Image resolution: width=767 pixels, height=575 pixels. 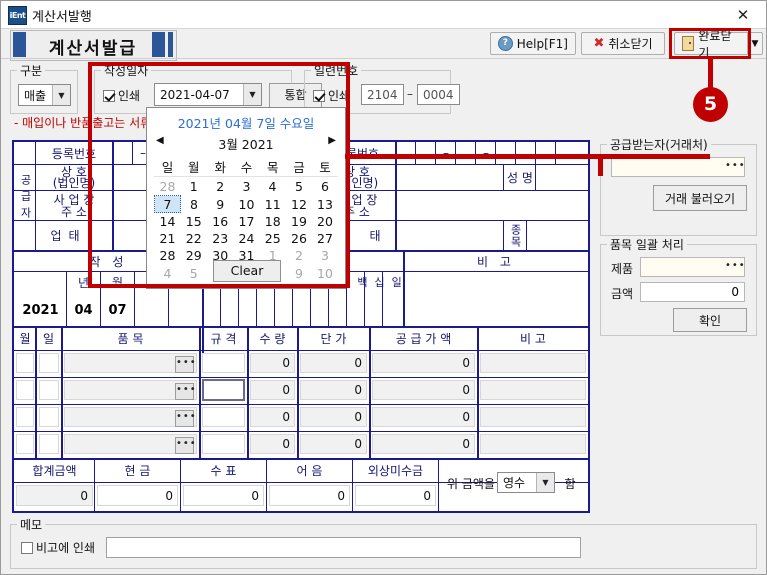 I want to click on serial-print-checkbox: 인쇄, so click(x=331, y=95).